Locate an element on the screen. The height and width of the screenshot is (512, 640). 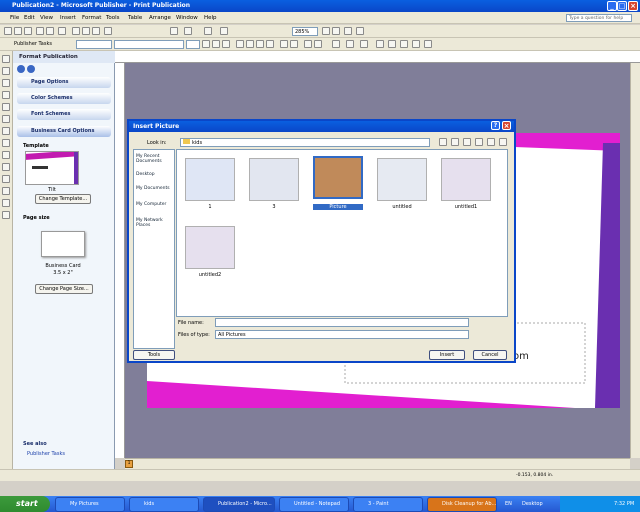
autoshapes-icon is located at coordinates (6, 179).